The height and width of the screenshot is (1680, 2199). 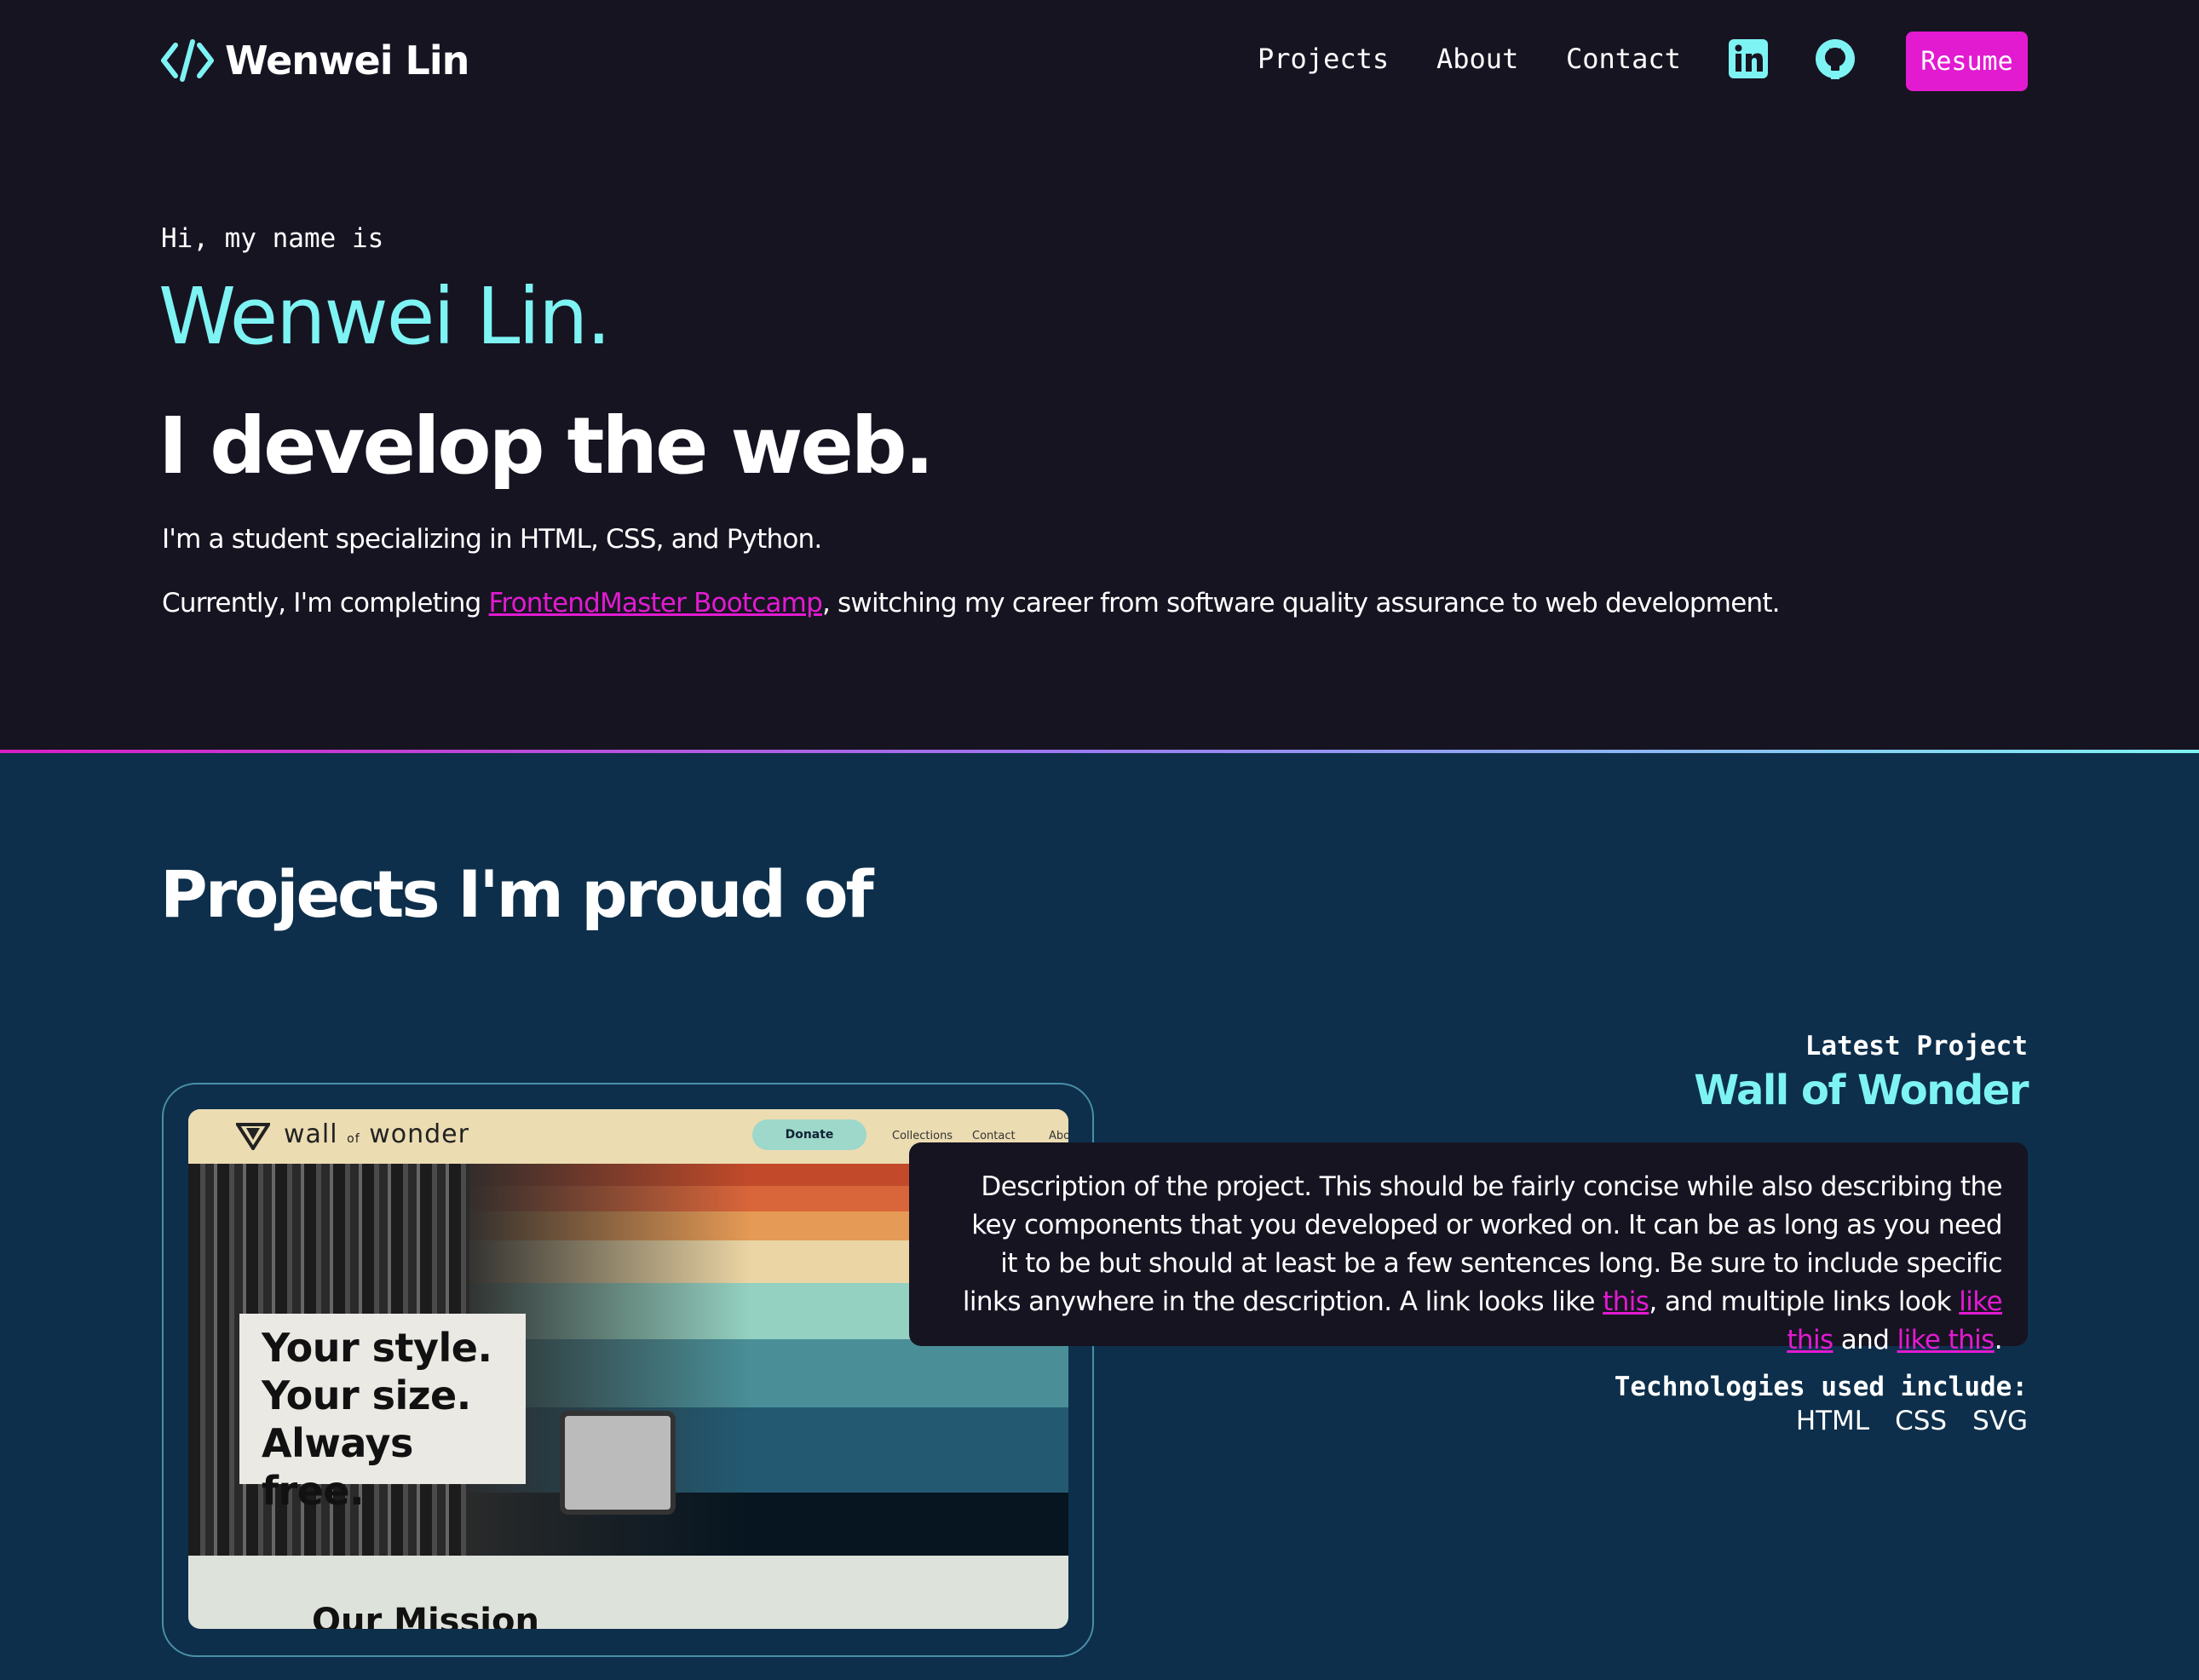 I want to click on site-logo: Wenwei Lin, so click(x=315, y=60).